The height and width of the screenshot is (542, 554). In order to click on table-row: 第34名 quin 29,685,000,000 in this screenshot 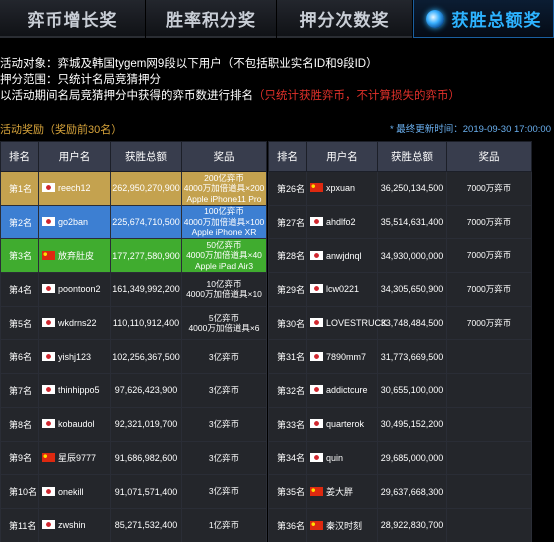, I will do `click(400, 458)`.